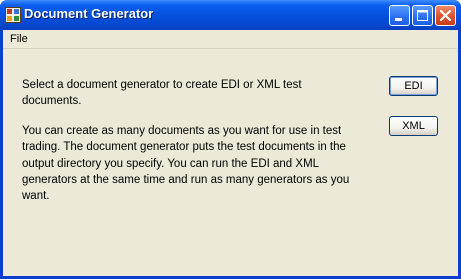  I want to click on window-title: Document Generator, so click(89, 13).